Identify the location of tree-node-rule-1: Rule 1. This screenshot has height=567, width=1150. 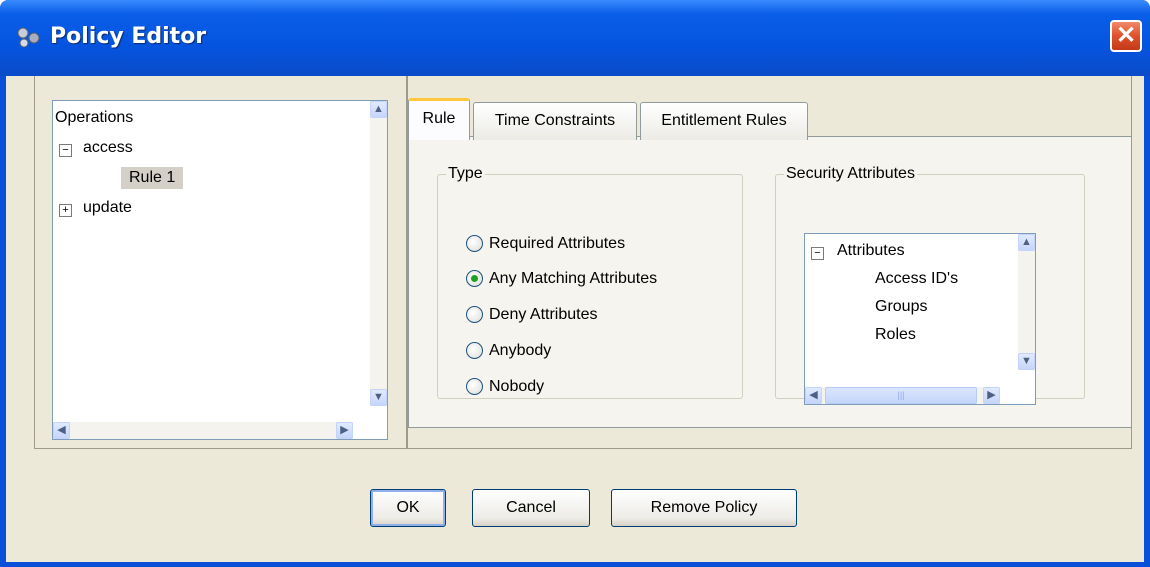
(152, 178).